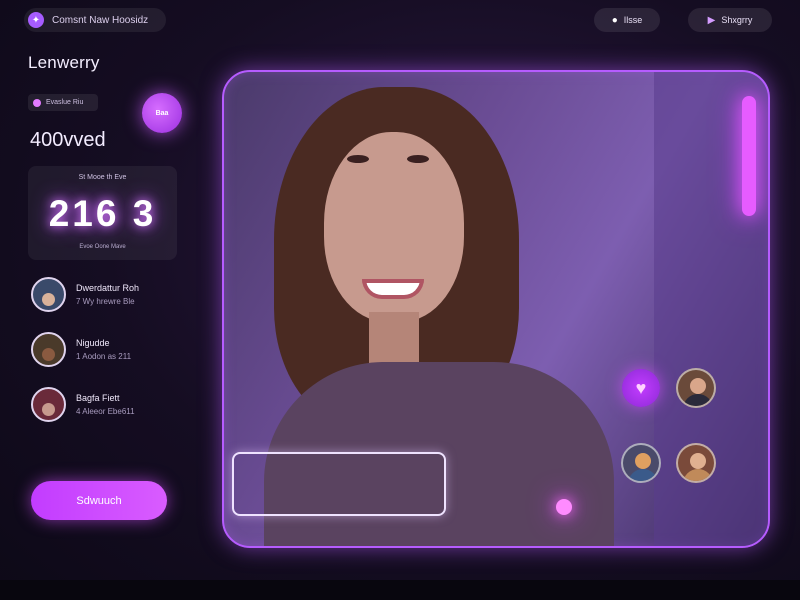 The height and width of the screenshot is (600, 800). What do you see at coordinates (104, 356) in the screenshot?
I see `user-sub: 1 Aodon as 211` at bounding box center [104, 356].